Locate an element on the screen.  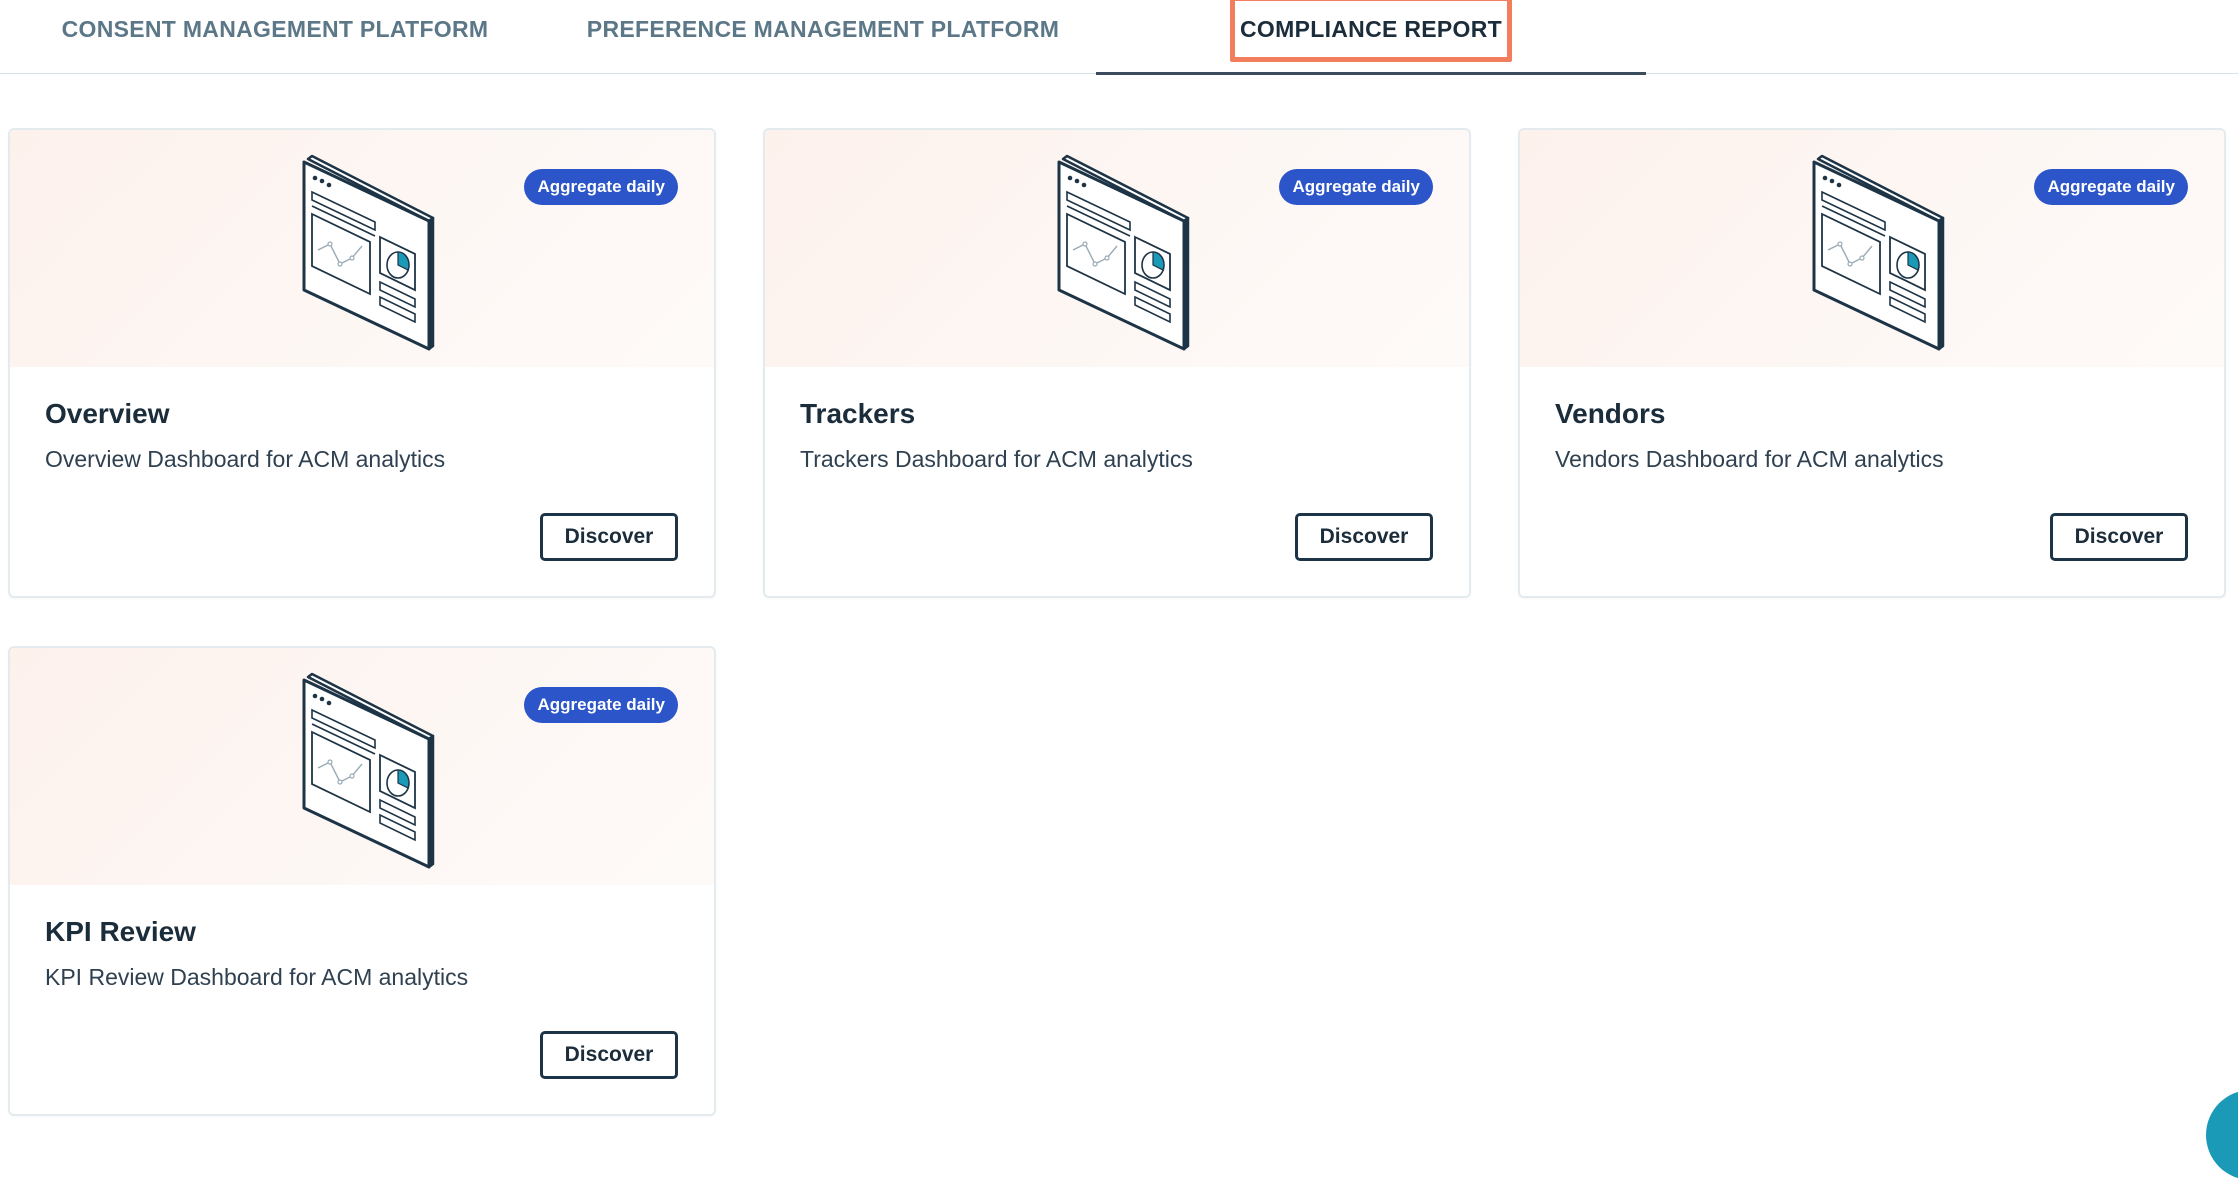
card-description: KPI Review Dashboard for ACM analytics is located at coordinates (257, 977).